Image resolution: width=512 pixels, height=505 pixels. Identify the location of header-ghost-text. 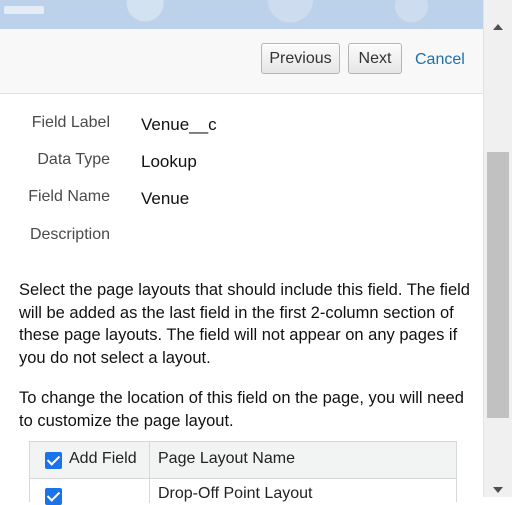
(24, 10).